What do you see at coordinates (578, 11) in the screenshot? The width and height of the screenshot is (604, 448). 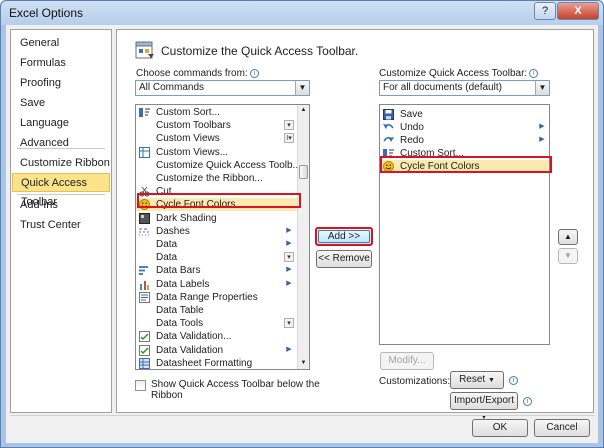 I see `close-button: X` at bounding box center [578, 11].